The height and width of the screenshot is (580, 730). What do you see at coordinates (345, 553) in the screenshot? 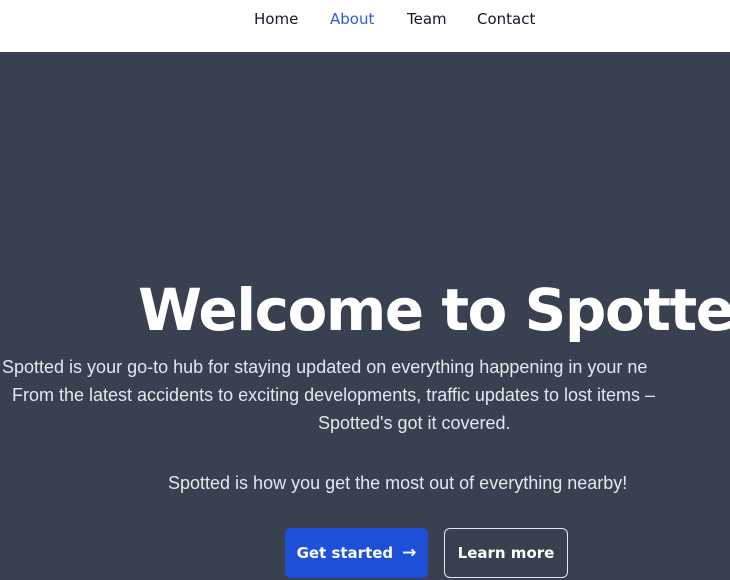
I see `get-started-label: Get started` at bounding box center [345, 553].